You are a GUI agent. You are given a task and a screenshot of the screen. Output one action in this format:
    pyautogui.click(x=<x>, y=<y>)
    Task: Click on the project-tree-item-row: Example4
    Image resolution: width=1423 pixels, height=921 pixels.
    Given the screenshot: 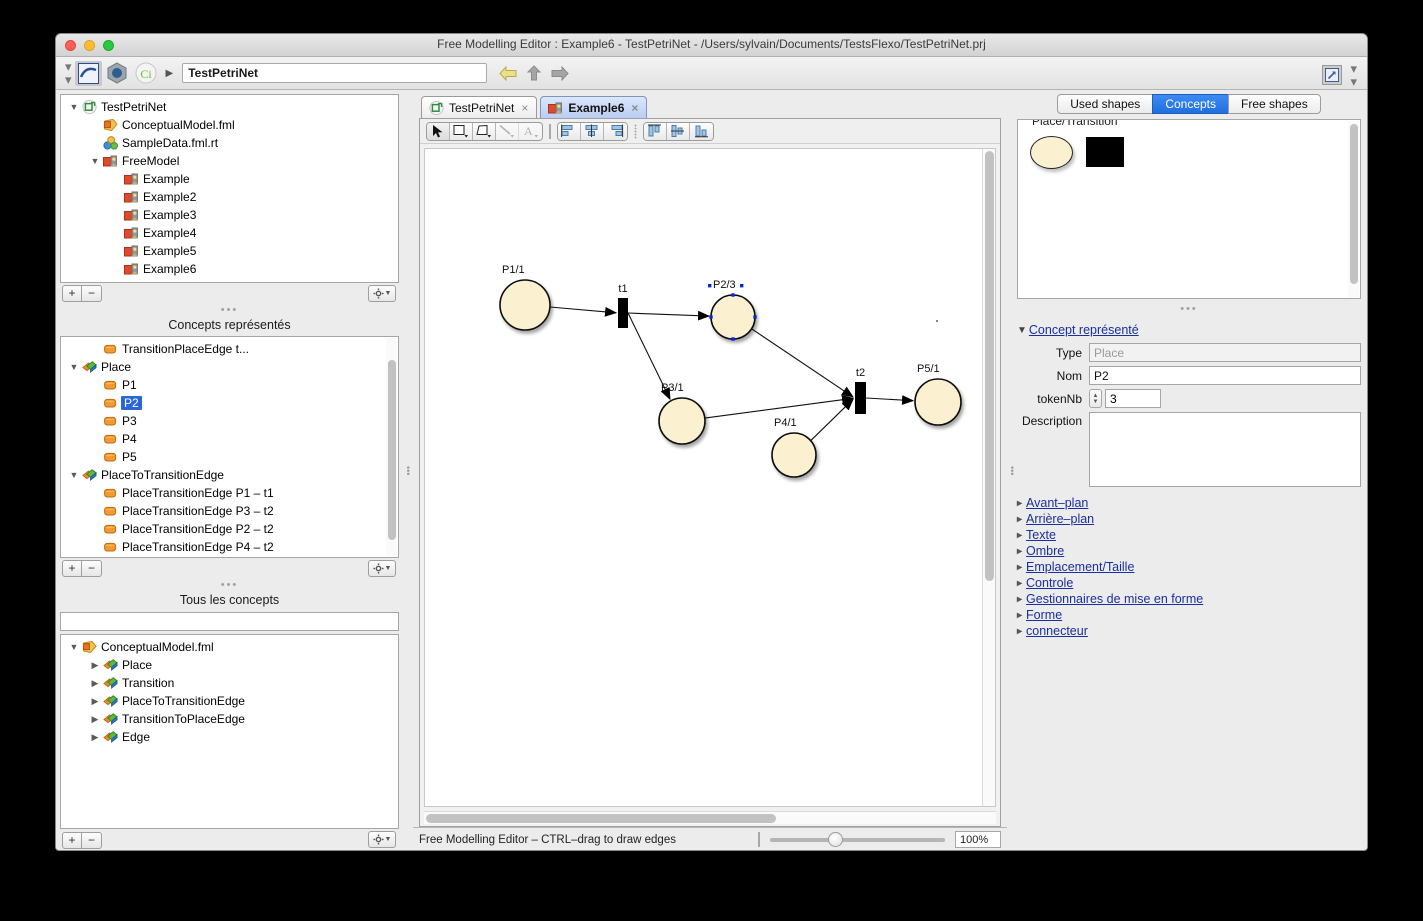 What is the action you would take?
    pyautogui.click(x=230, y=233)
    